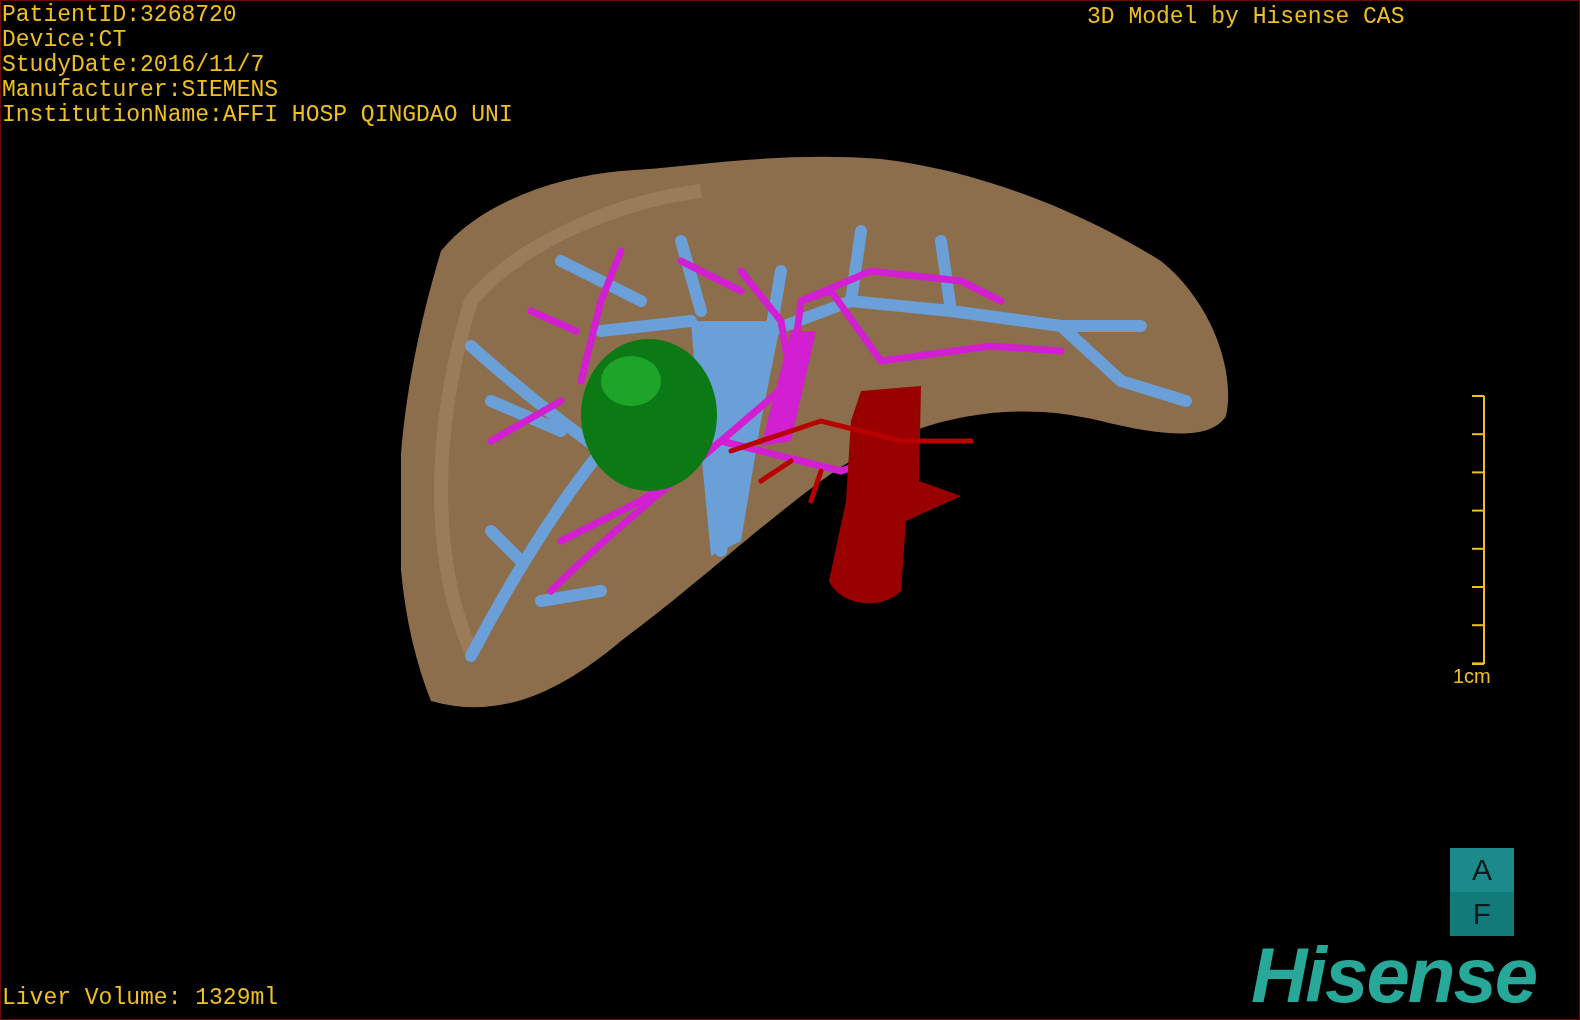  What do you see at coordinates (1482, 914) in the screenshot?
I see `orientation-face: F` at bounding box center [1482, 914].